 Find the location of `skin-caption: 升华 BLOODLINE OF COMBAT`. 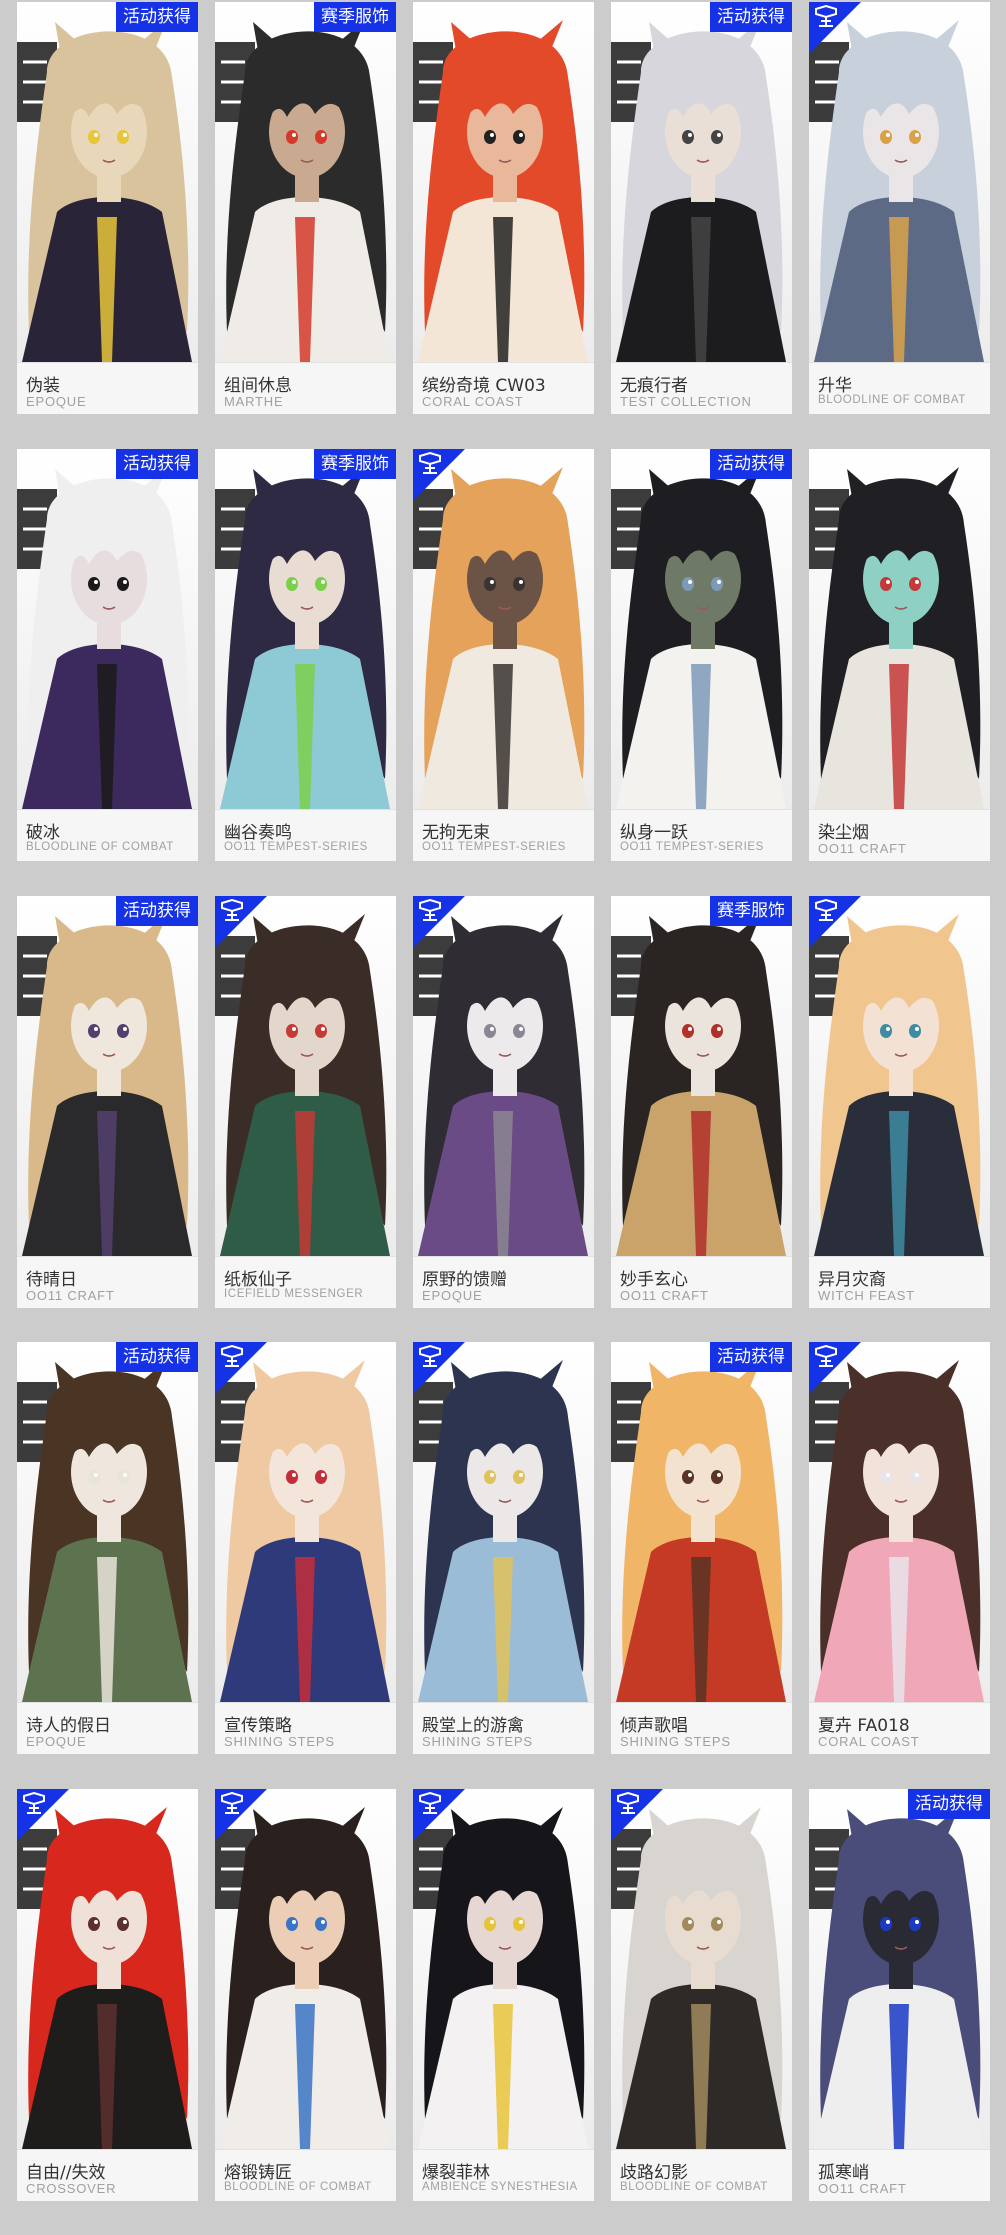

skin-caption: 升华 BLOODLINE OF COMBAT is located at coordinates (899, 388).